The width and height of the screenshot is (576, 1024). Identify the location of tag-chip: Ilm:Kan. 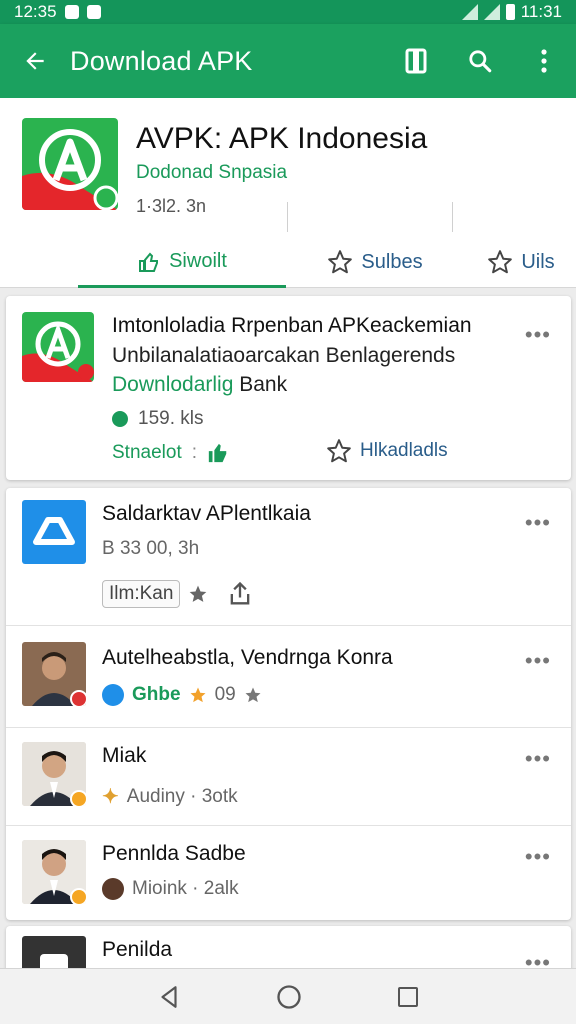
(141, 594).